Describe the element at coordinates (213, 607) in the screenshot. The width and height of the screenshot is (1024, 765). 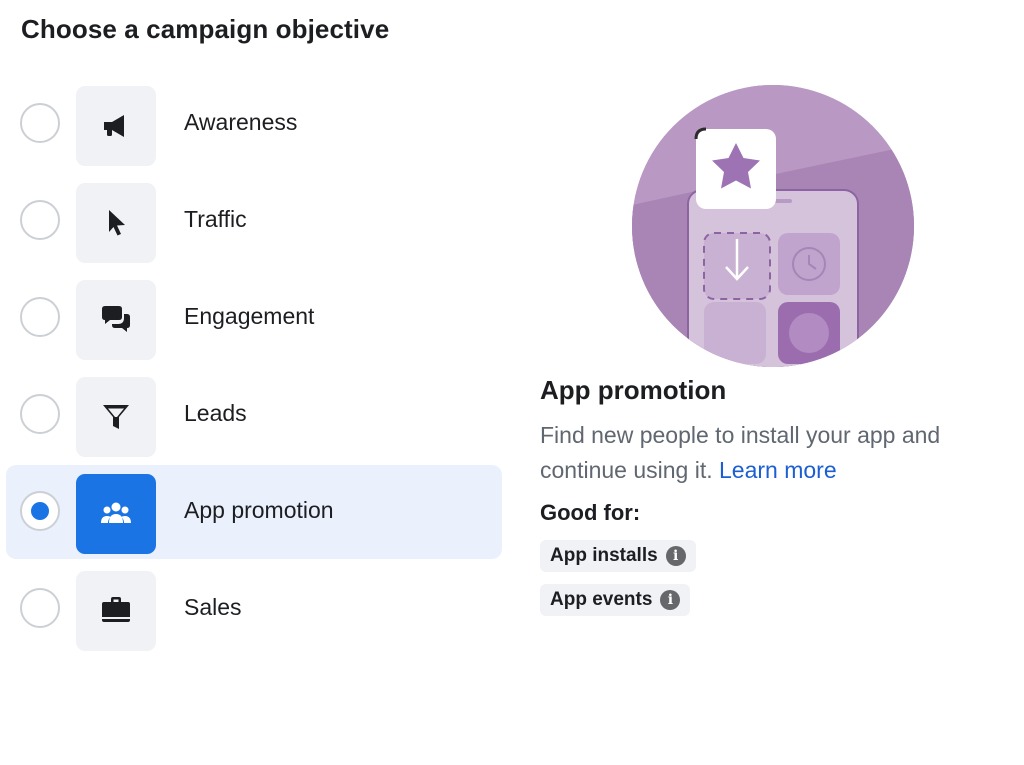
I see `objective-label: Sales` at that location.